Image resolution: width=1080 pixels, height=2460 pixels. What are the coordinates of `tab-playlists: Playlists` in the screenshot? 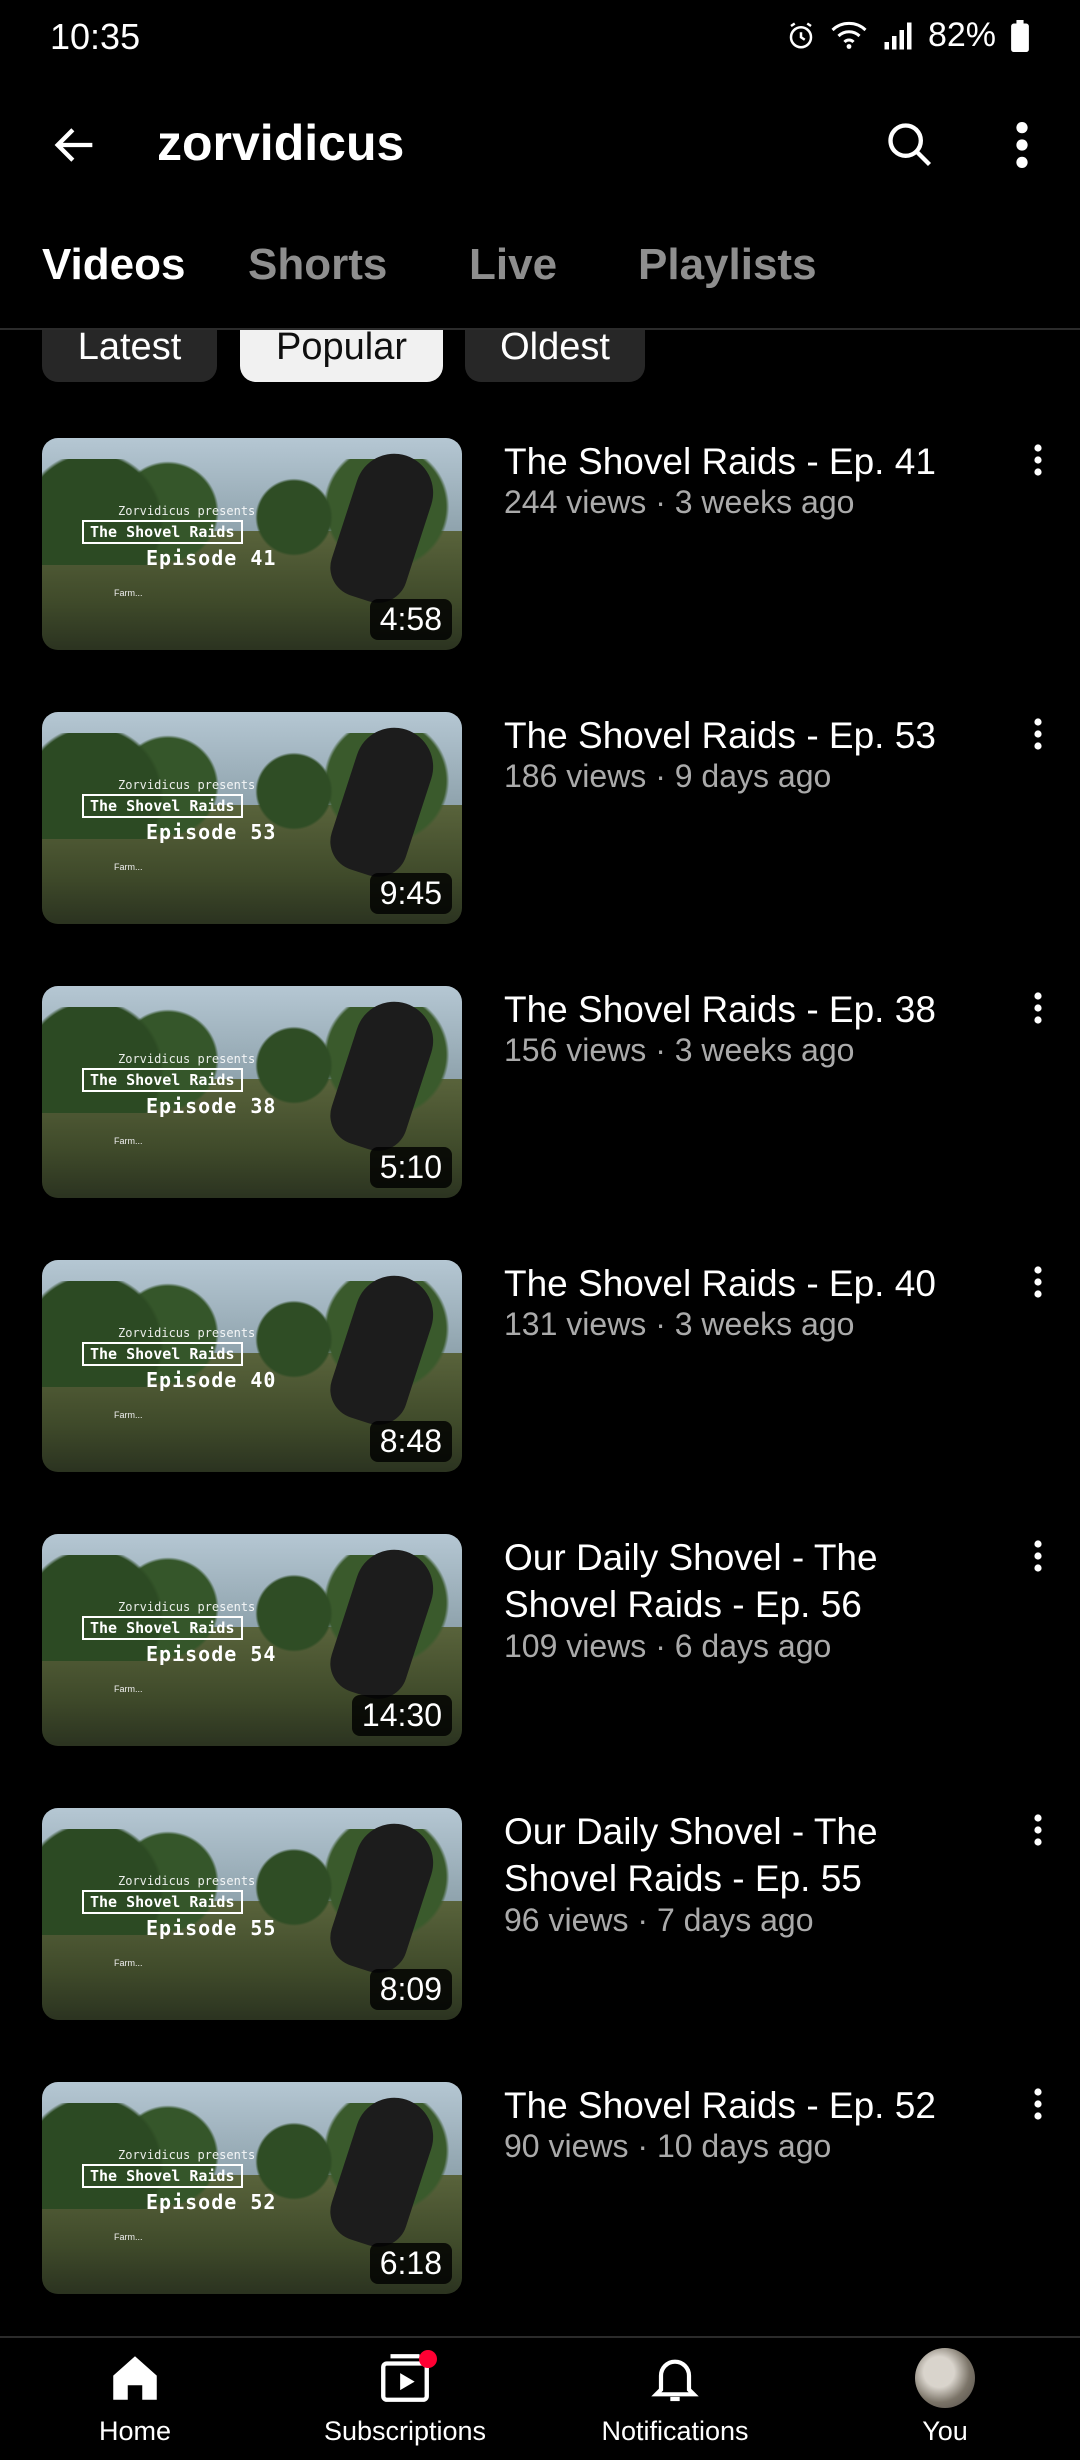 It's located at (727, 265).